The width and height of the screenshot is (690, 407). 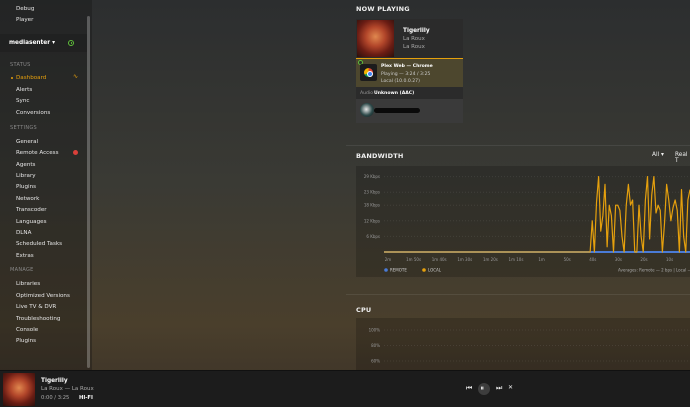 What do you see at coordinates (33, 113) in the screenshot?
I see `sidebar-item-conversions: Conversions` at bounding box center [33, 113].